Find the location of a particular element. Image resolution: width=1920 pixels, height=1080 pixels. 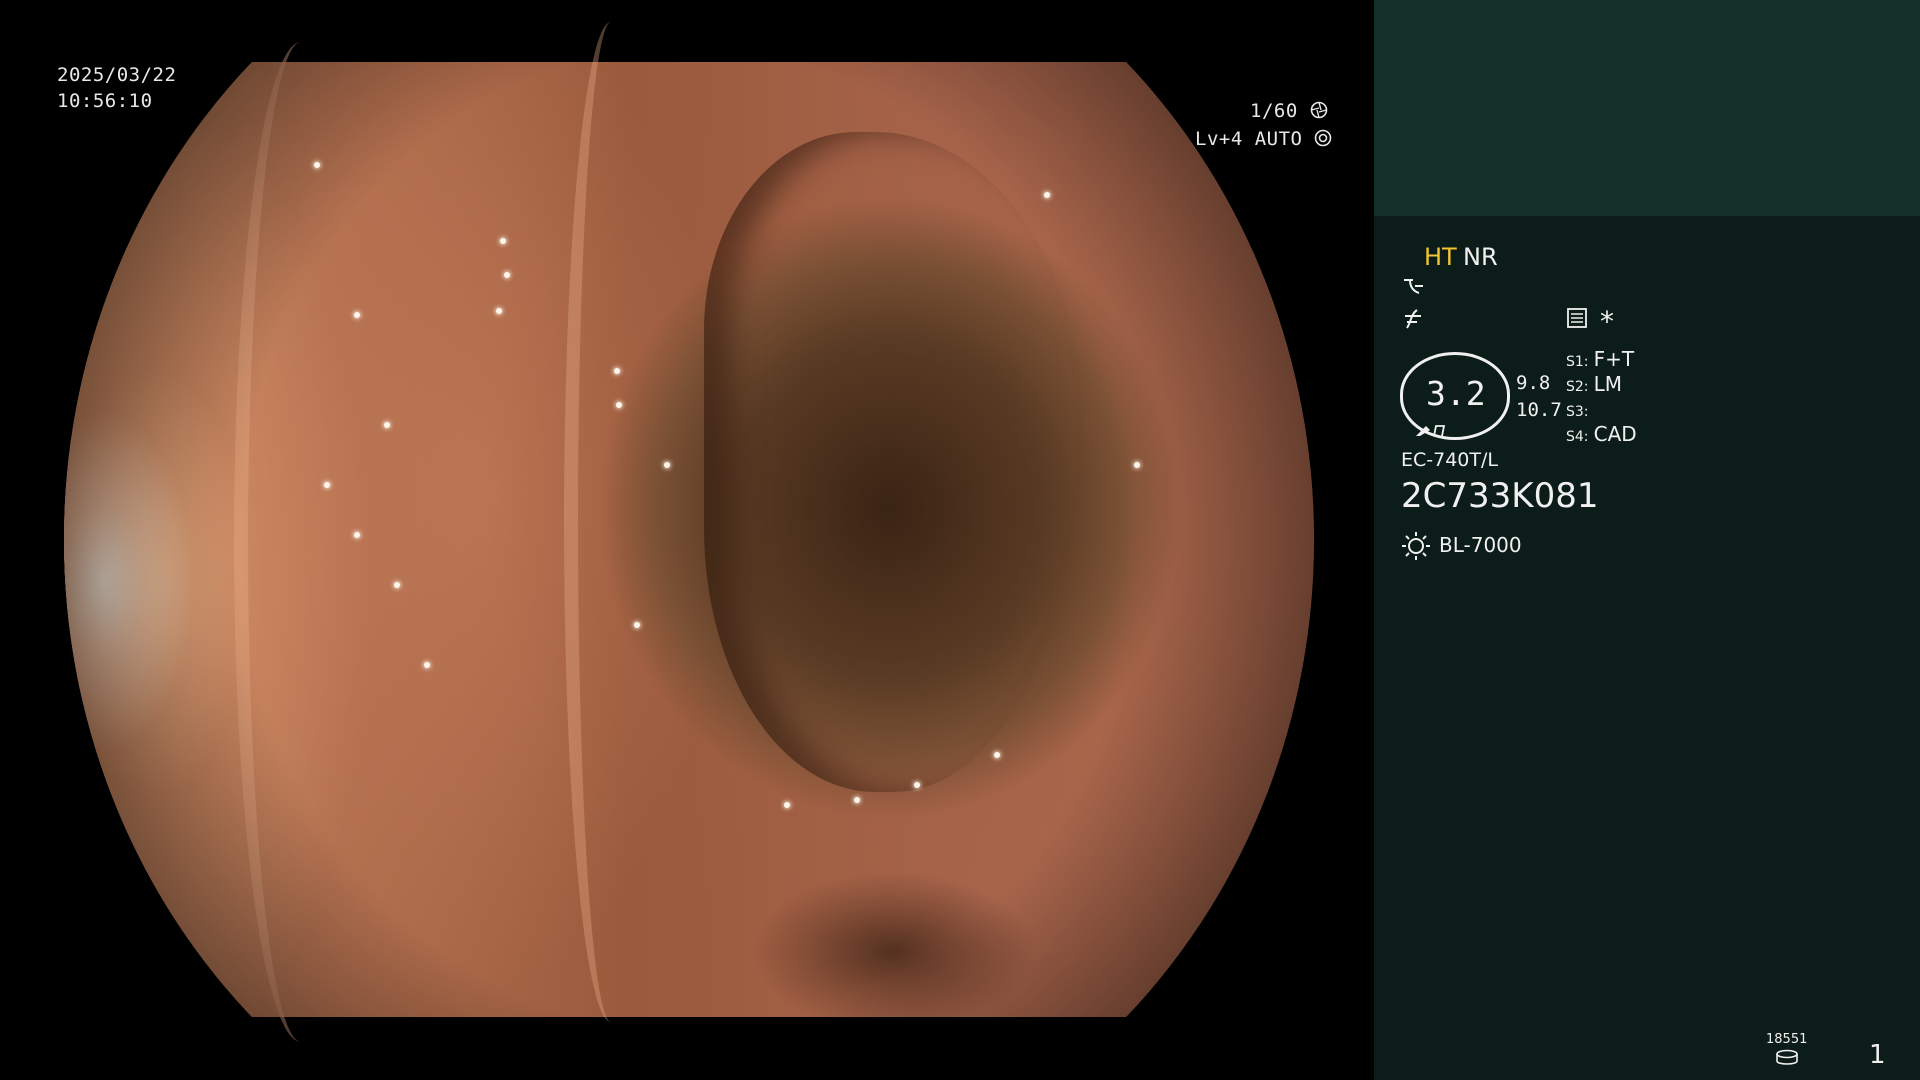

switch-value: F+T is located at coordinates (1614, 359).